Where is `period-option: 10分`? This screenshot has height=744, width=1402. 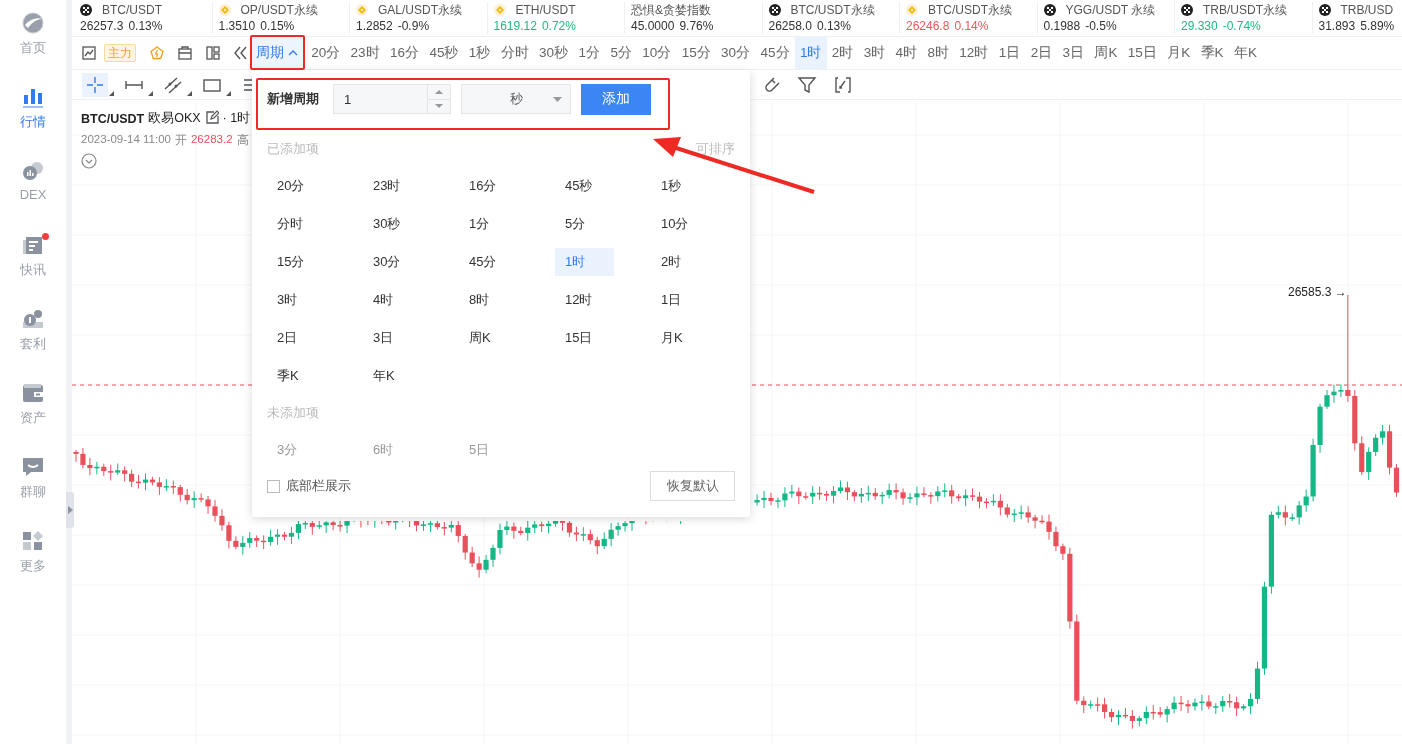 period-option: 10分 is located at coordinates (675, 224).